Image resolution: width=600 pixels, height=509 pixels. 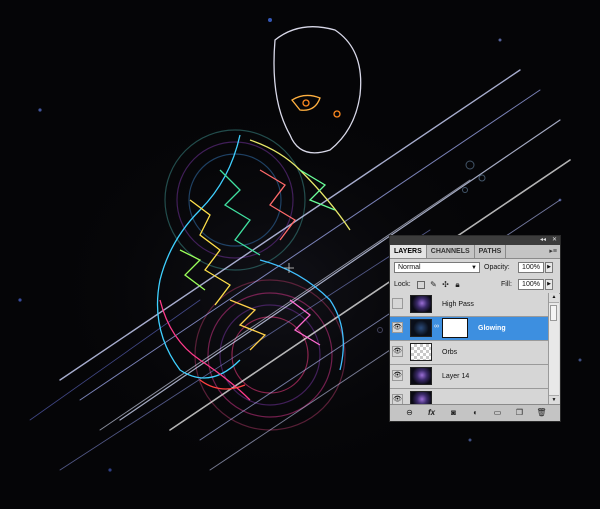 What do you see at coordinates (475, 285) in the screenshot?
I see `lock-fill-row: Lock: ✎ ✣ 🔒︎ Fill: 100% ▶` at bounding box center [475, 285].